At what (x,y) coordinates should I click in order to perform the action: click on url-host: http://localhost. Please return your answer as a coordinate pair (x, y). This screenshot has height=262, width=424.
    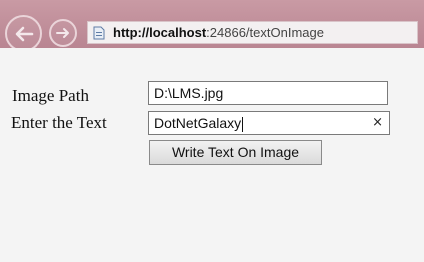
    Looking at the image, I should click on (160, 32).